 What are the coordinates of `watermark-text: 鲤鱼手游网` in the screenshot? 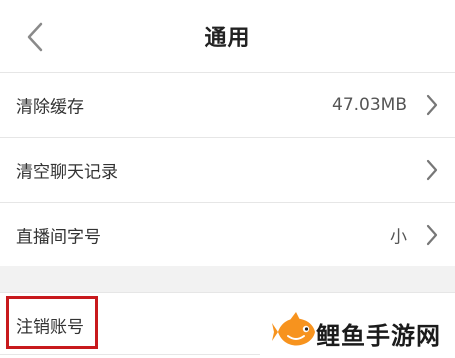 It's located at (378, 336).